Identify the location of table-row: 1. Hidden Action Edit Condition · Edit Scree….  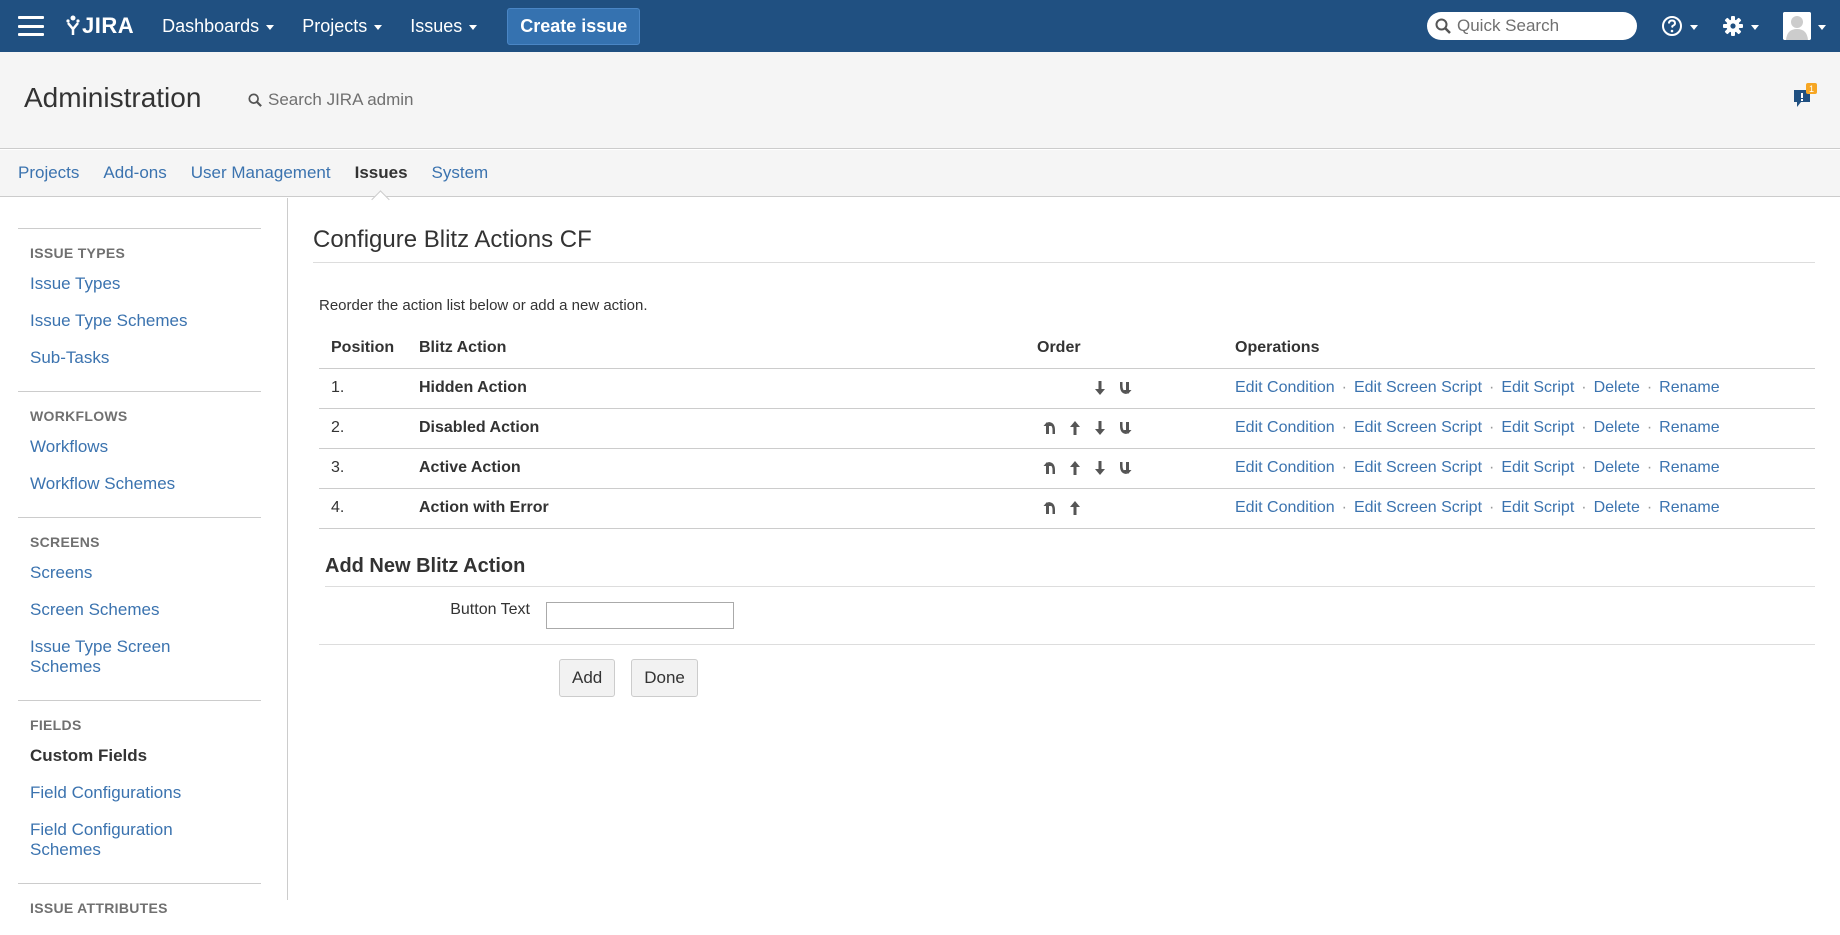
(1067, 388).